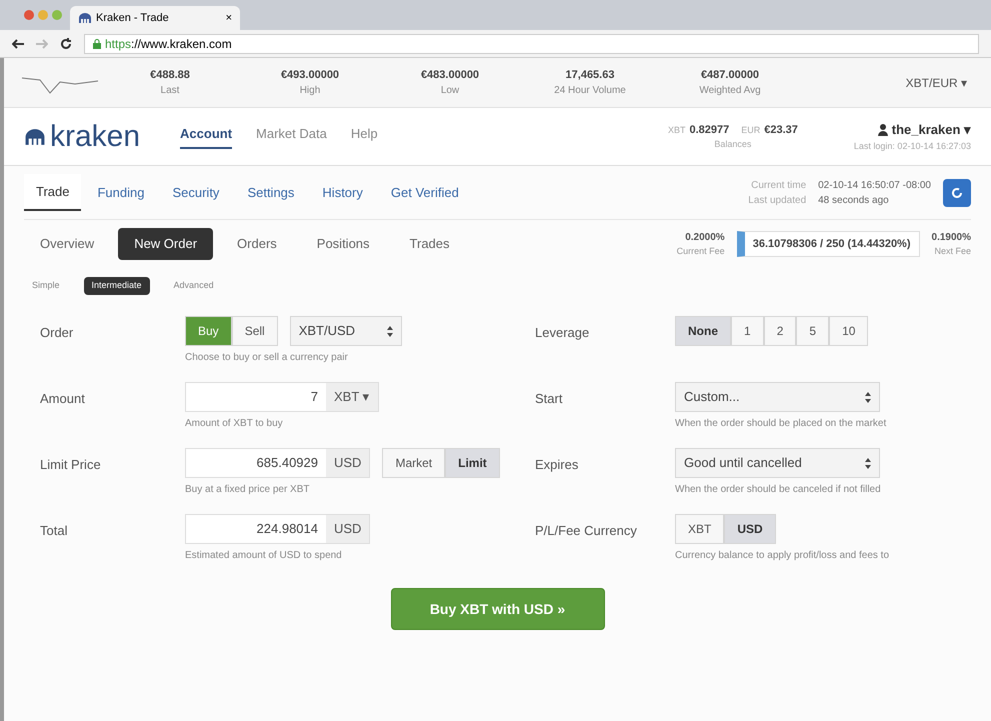 This screenshot has height=721, width=991. Describe the element at coordinates (117, 286) in the screenshot. I see `order-mode-pill: Intermediate` at that location.